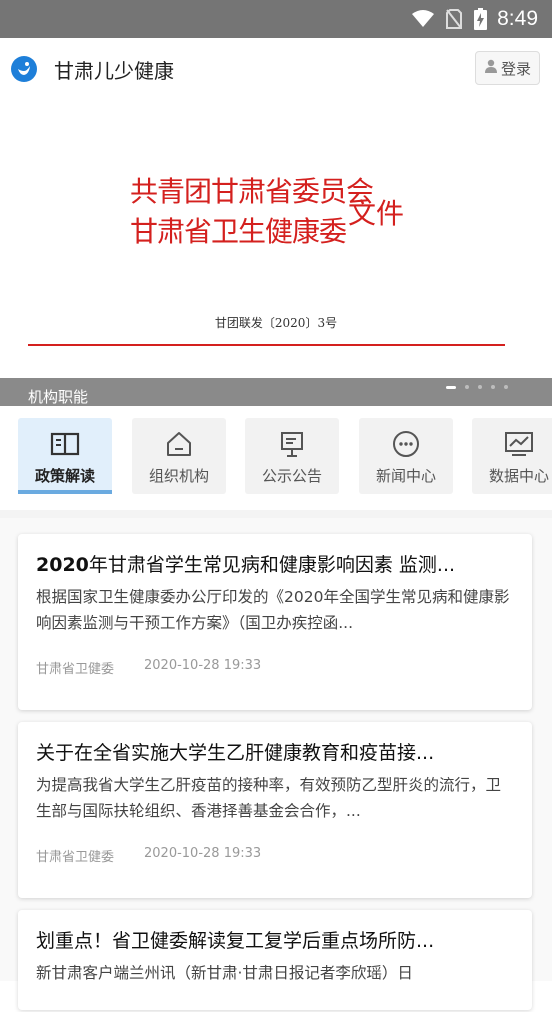  Describe the element at coordinates (292, 444) in the screenshot. I see `board-icon` at that location.